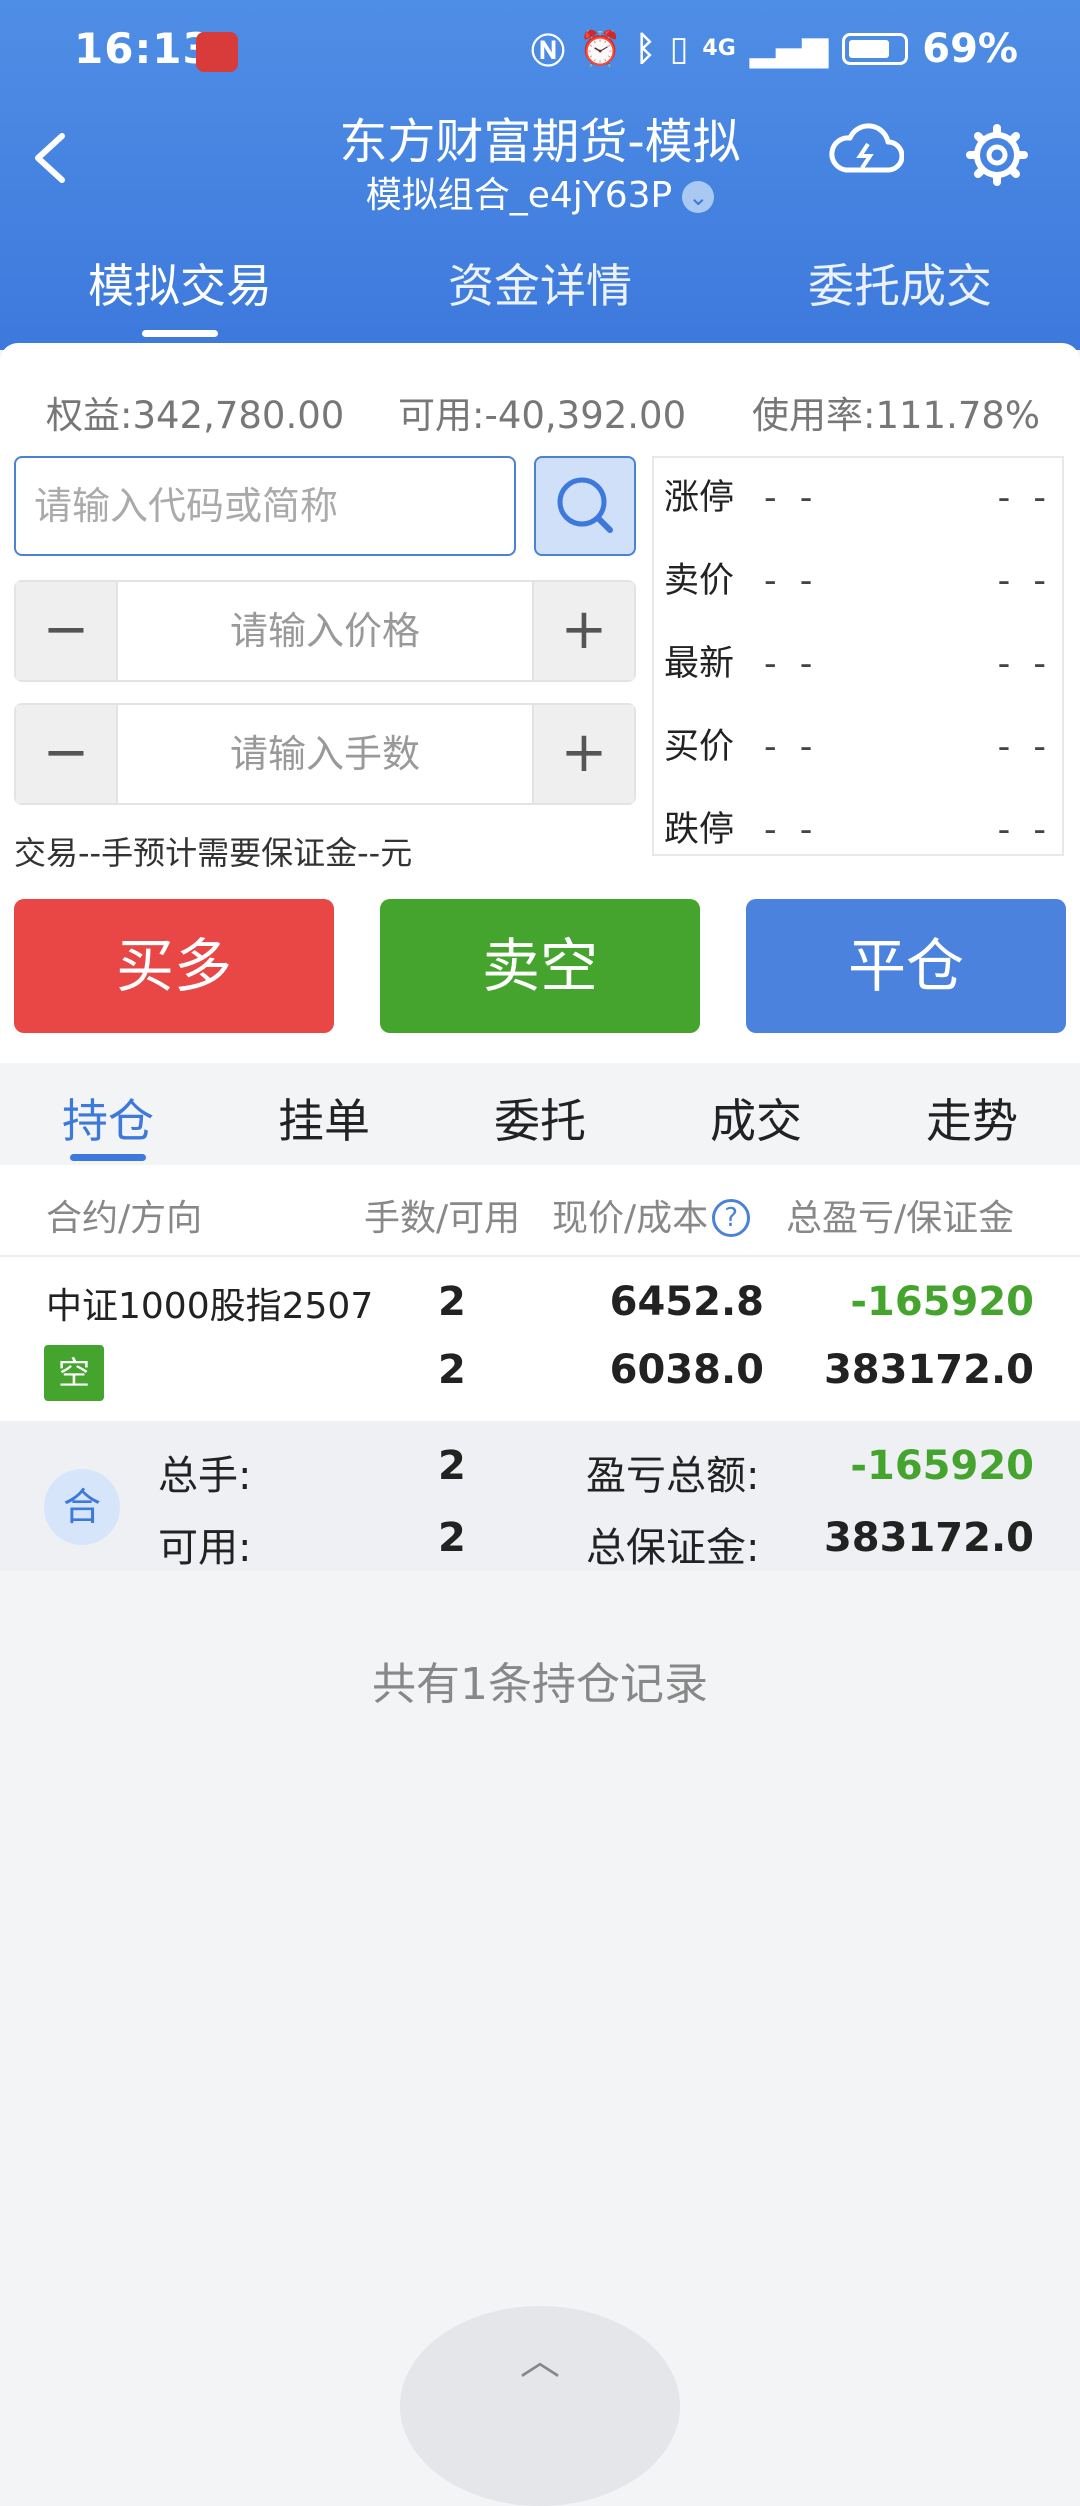  I want to click on quote-row-limit-up: 涨停 - - - -, so click(858, 498).